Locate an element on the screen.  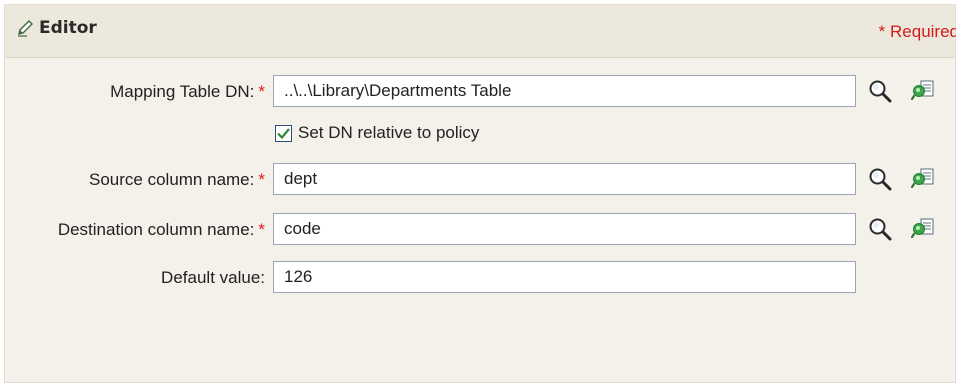
default-value-row: Default value: is located at coordinates (480, 278).